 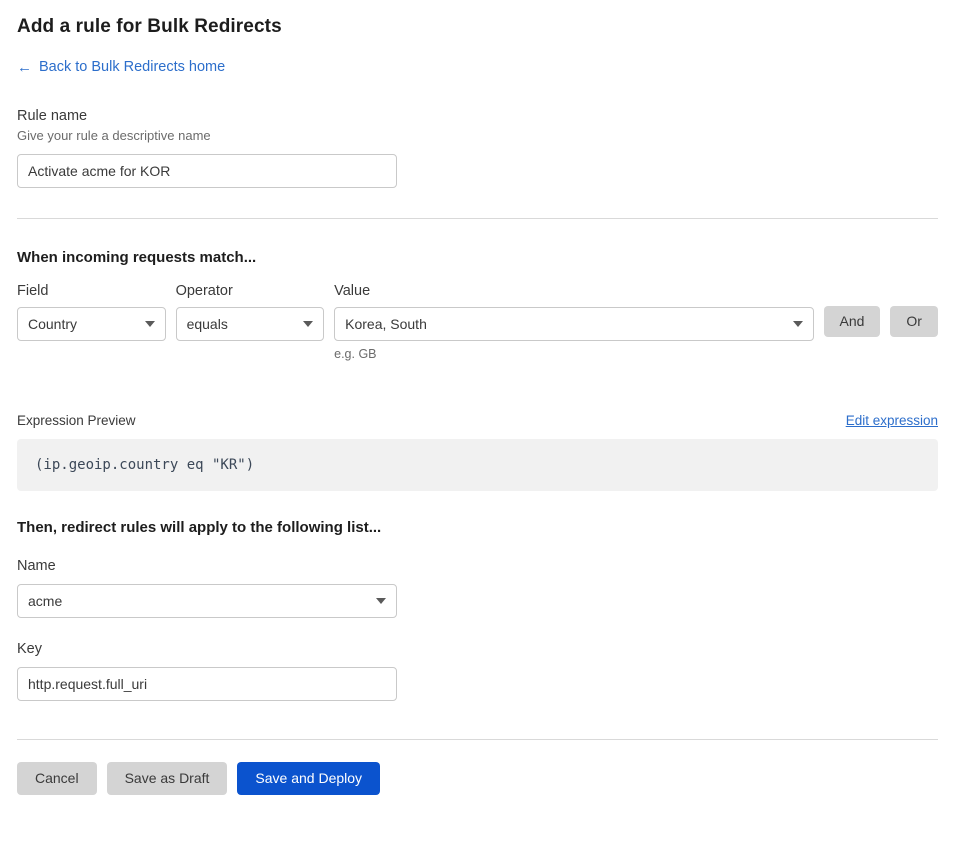 I want to click on field-label: Field, so click(x=33, y=290).